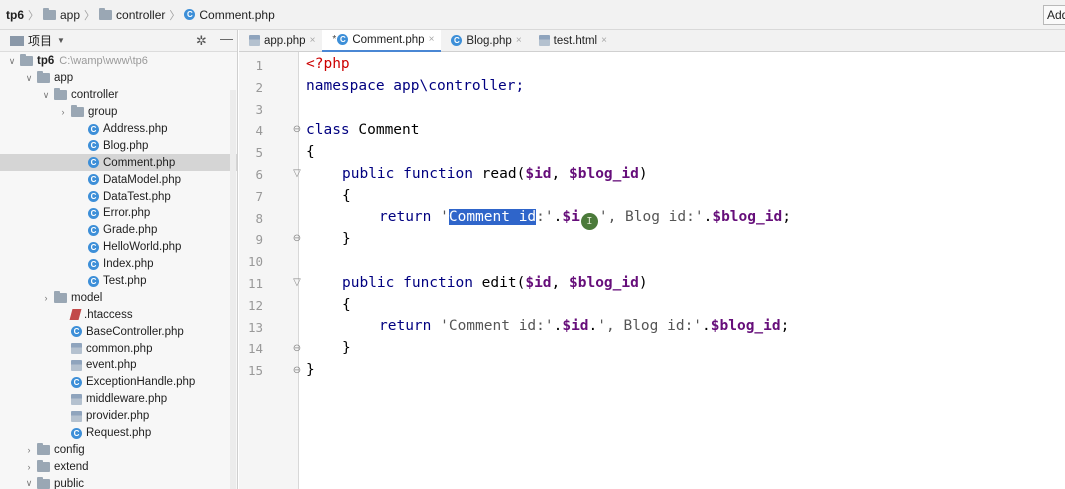 This screenshot has width=1065, height=489. What do you see at coordinates (255, 305) in the screenshot?
I see `line-number: 12` at bounding box center [255, 305].